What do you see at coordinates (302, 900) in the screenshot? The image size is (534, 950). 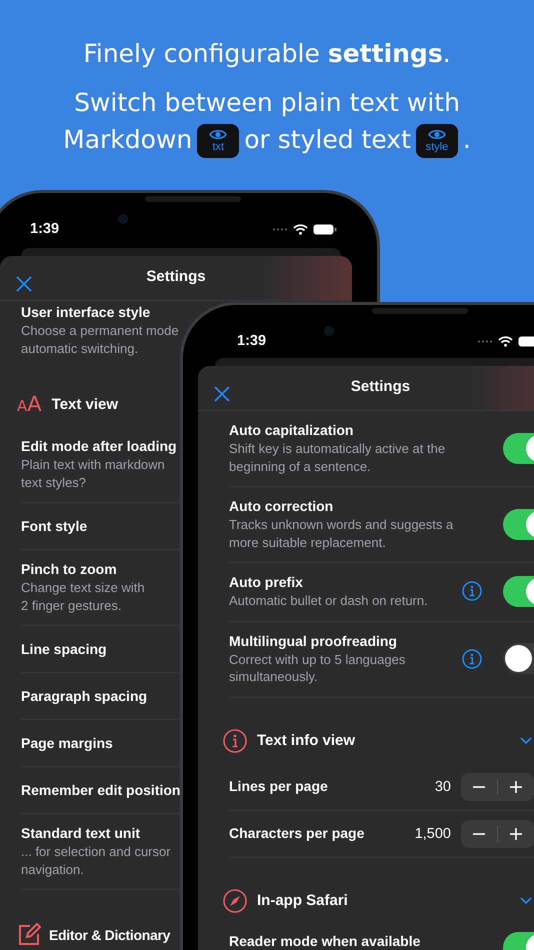 I see `section-title: In-app Safari` at bounding box center [302, 900].